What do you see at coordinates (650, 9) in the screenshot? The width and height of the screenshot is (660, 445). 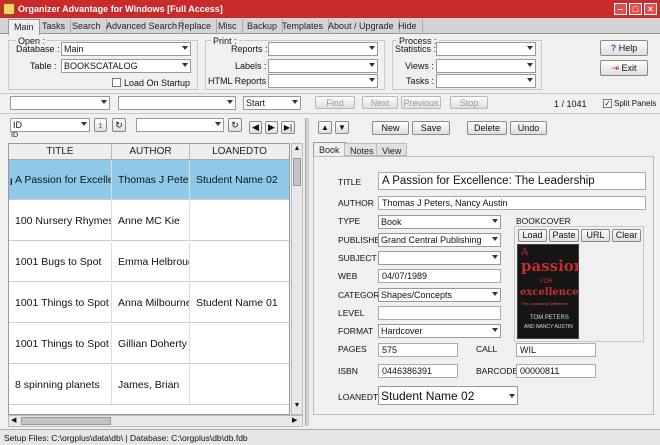 I see `close-button: ×` at bounding box center [650, 9].